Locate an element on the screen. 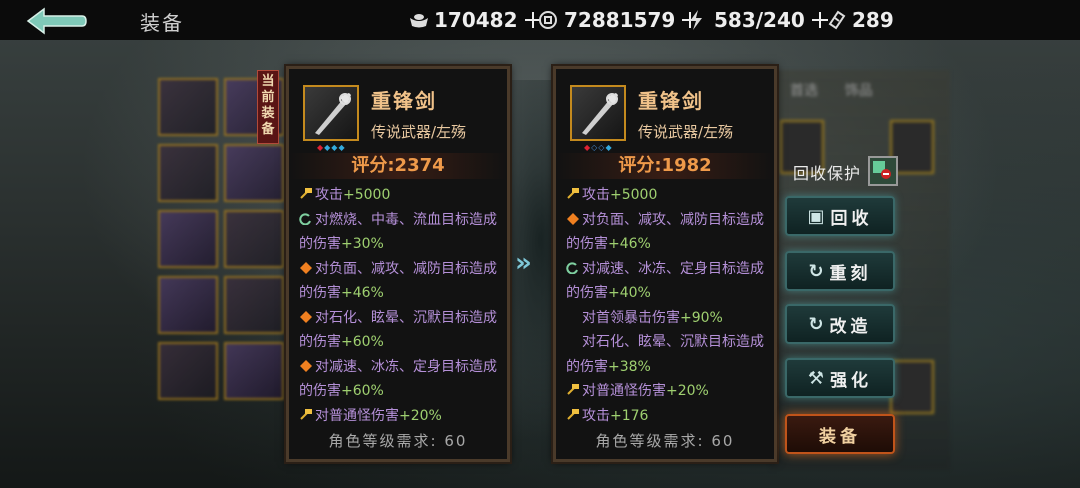 Image resolution: width=1080 pixels, height=488 pixels. back-arrow-icon is located at coordinates (56, 21).